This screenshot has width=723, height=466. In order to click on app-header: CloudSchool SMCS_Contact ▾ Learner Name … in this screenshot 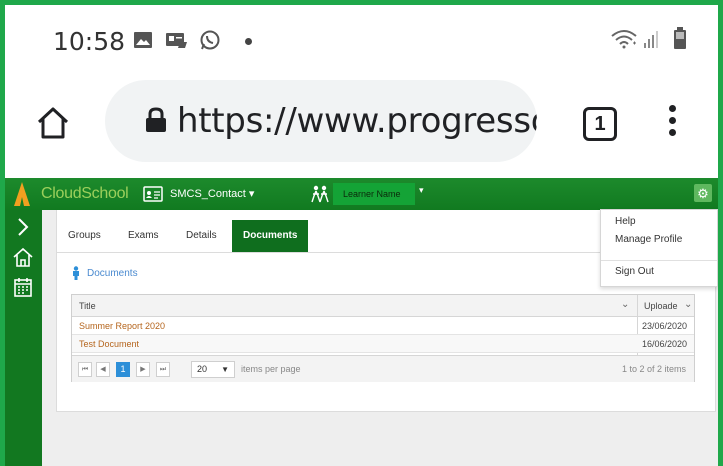, I will do `click(361, 194)`.